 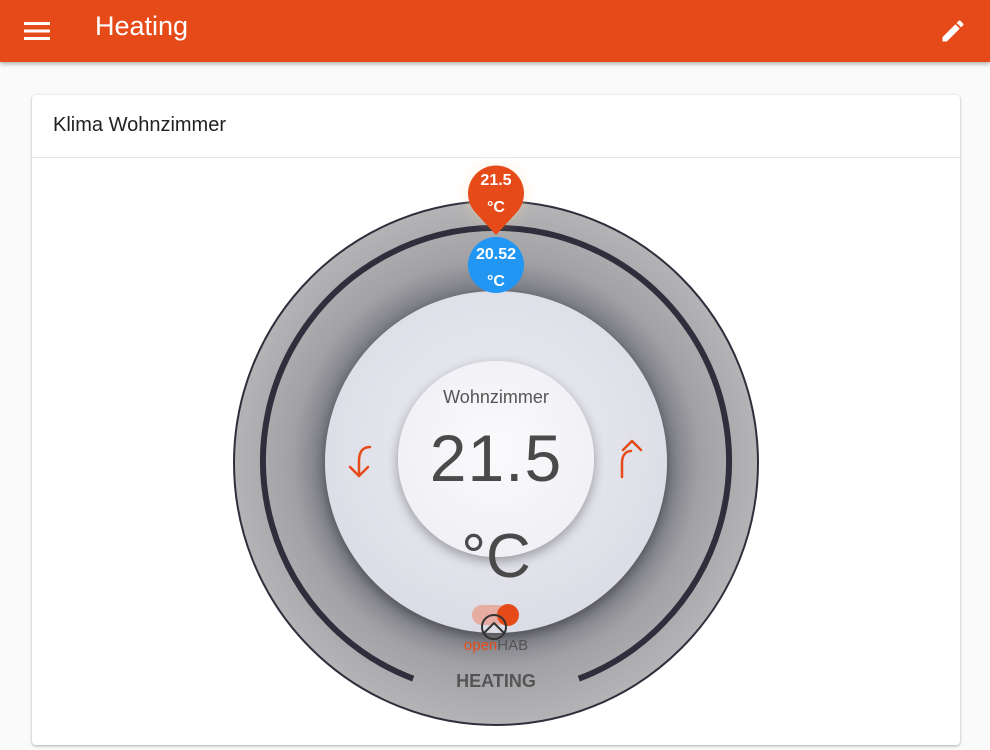 What do you see at coordinates (496, 254) in the screenshot?
I see `current-temp-badge-value: 20.52` at bounding box center [496, 254].